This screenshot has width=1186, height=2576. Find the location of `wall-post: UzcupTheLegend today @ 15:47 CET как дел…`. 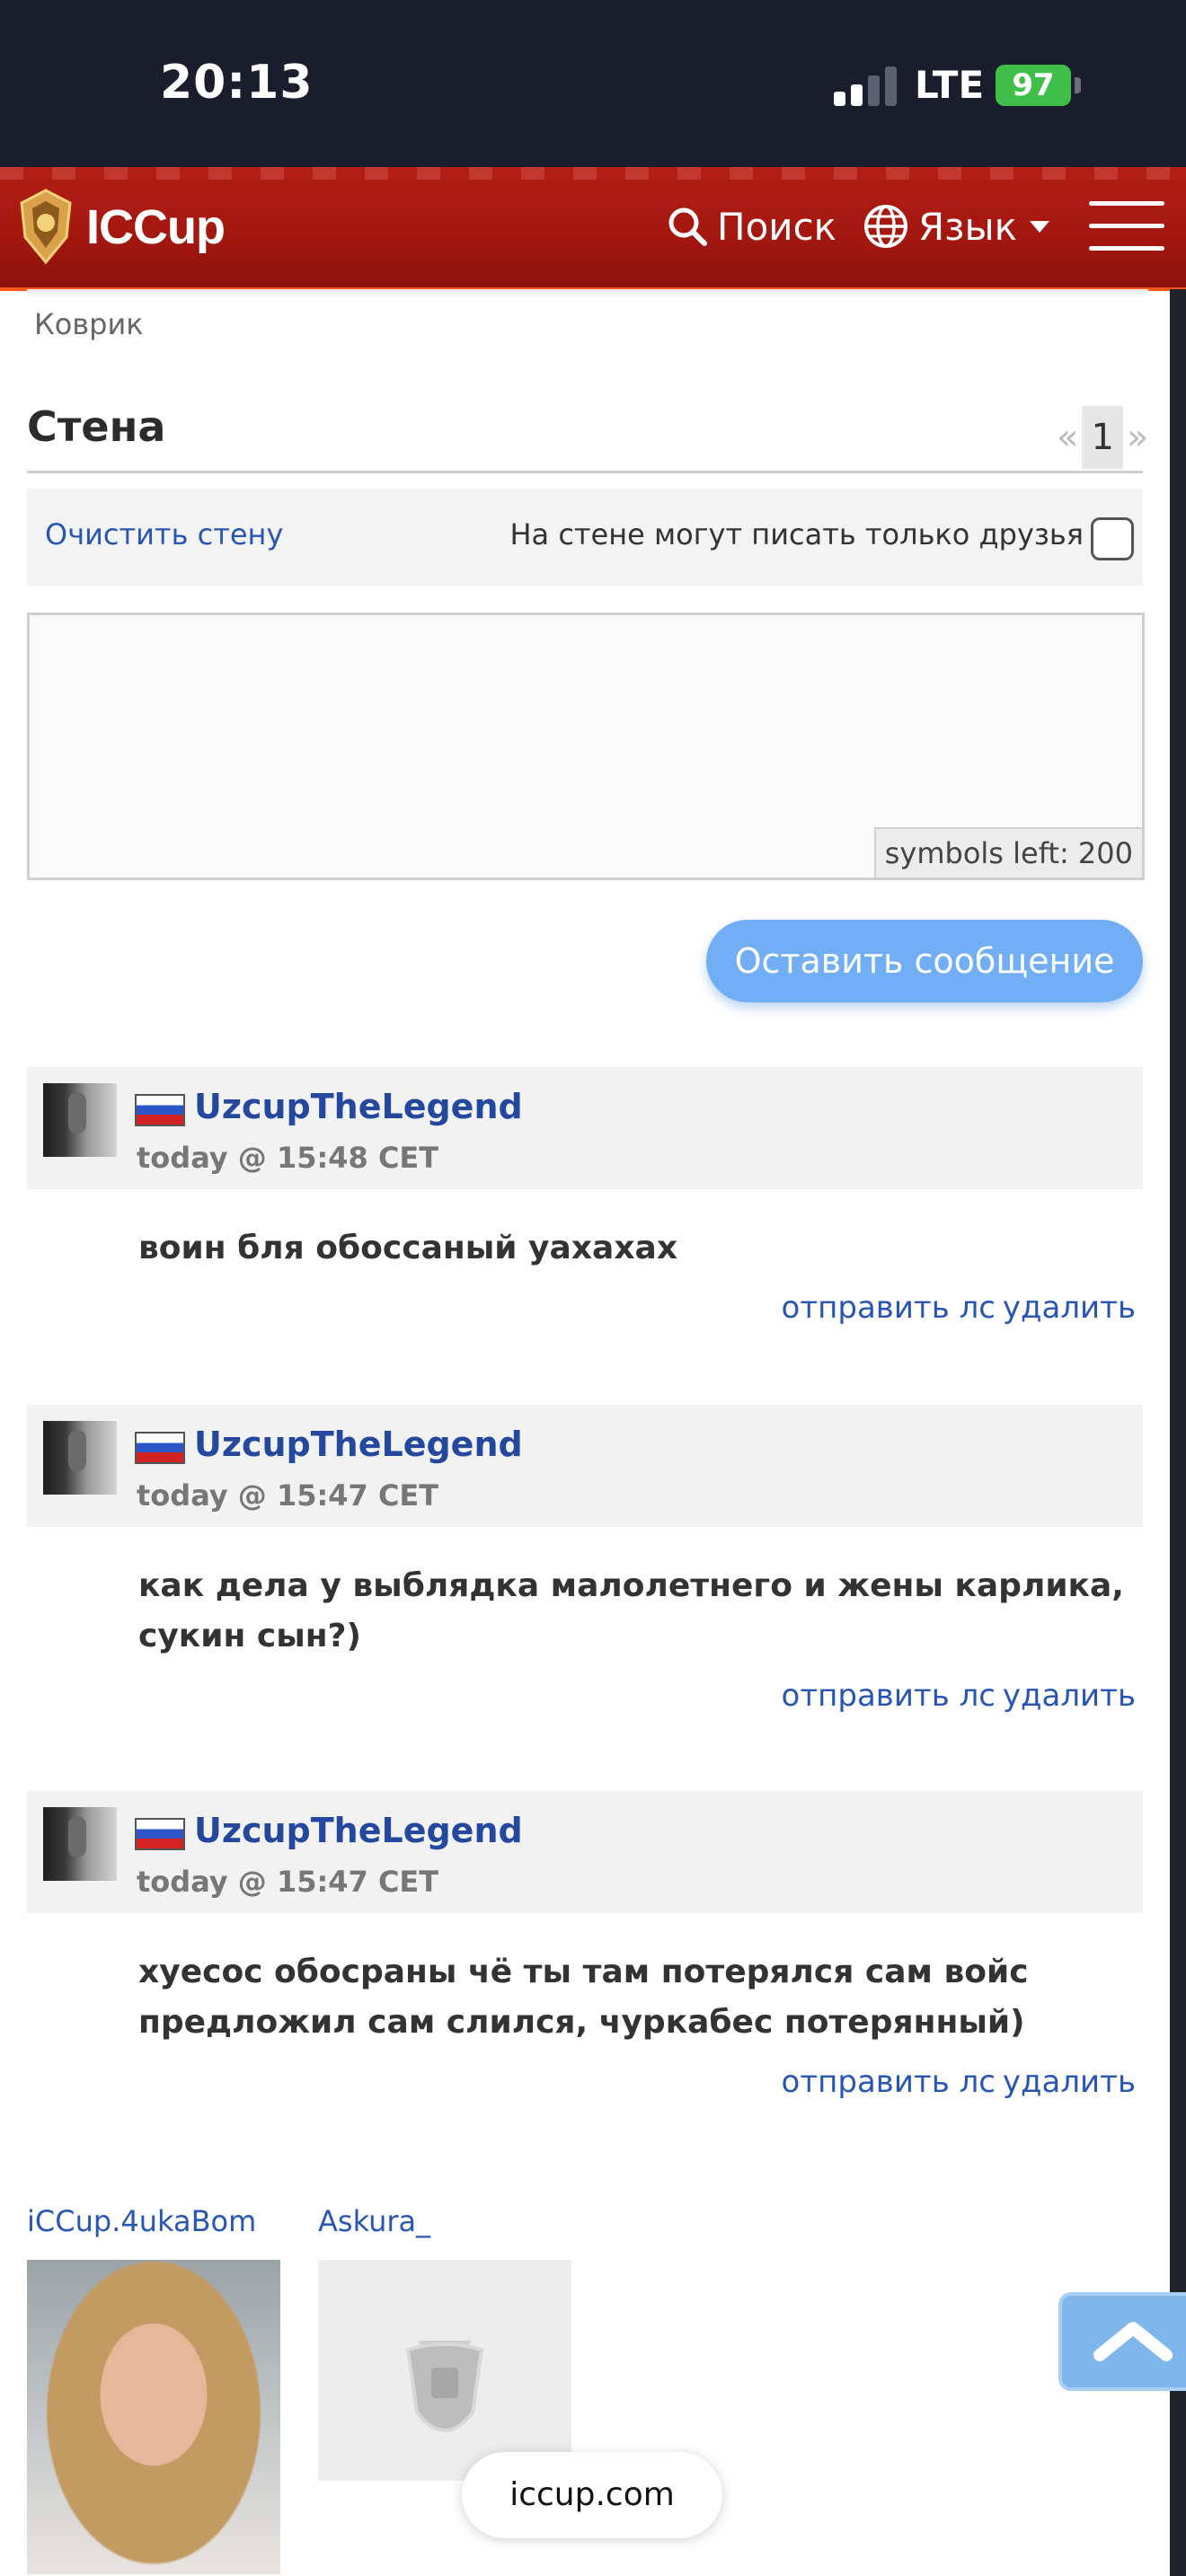

wall-post: UzcupTheLegend today @ 15:47 CET как дел… is located at coordinates (585, 1565).